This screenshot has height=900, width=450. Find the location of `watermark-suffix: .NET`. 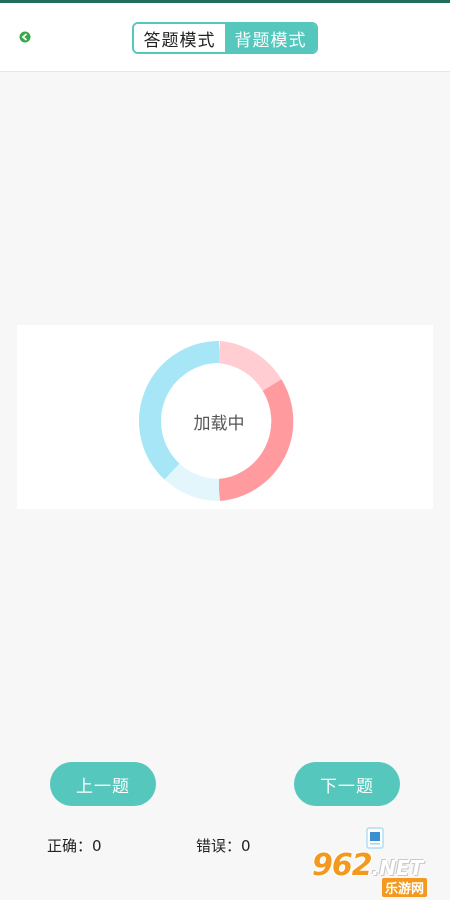

watermark-suffix: .NET is located at coordinates (397, 868).